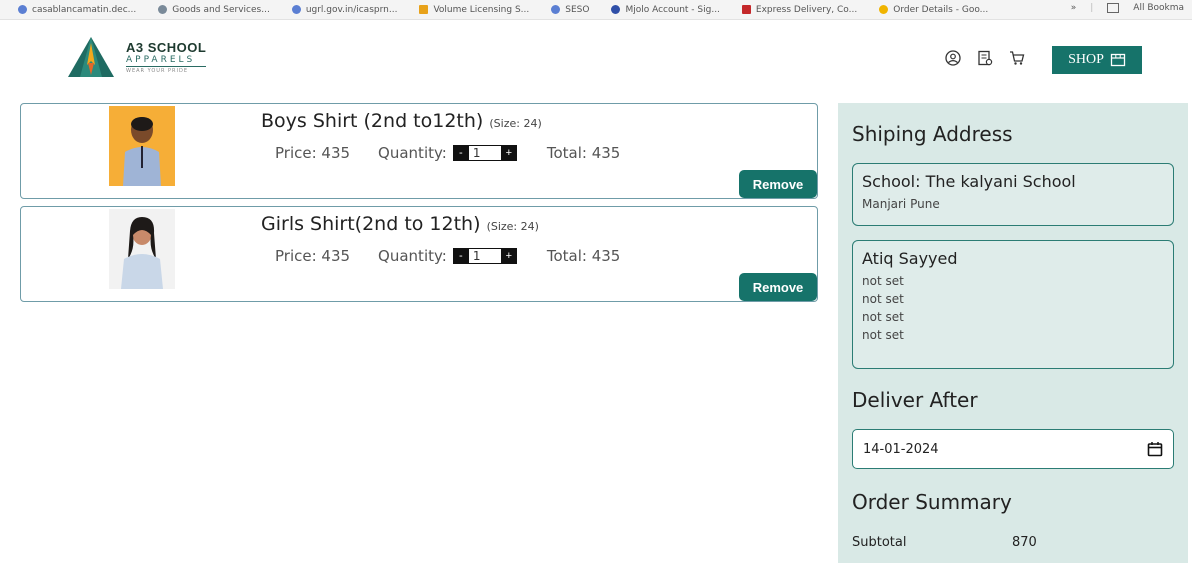 The image size is (1192, 563). I want to click on delivery-date-input: 14-01-2024, so click(1013, 449).